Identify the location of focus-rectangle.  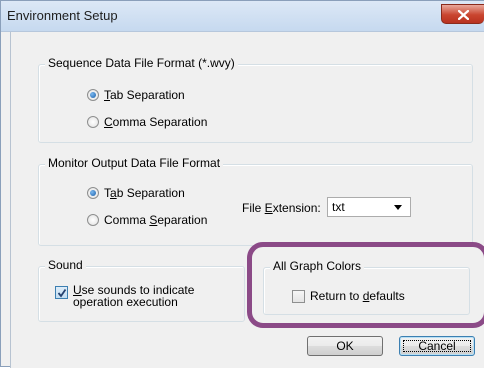
(437, 346).